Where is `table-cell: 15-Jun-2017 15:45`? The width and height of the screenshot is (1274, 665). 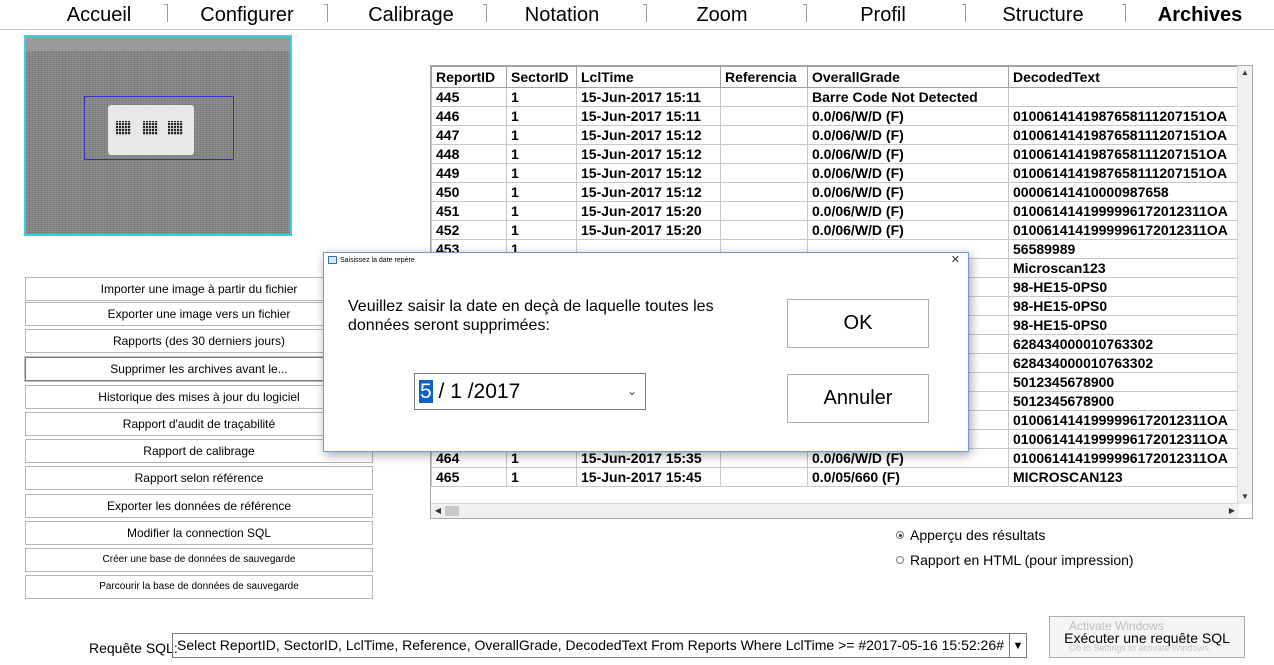
table-cell: 15-Jun-2017 15:45 is located at coordinates (648, 477).